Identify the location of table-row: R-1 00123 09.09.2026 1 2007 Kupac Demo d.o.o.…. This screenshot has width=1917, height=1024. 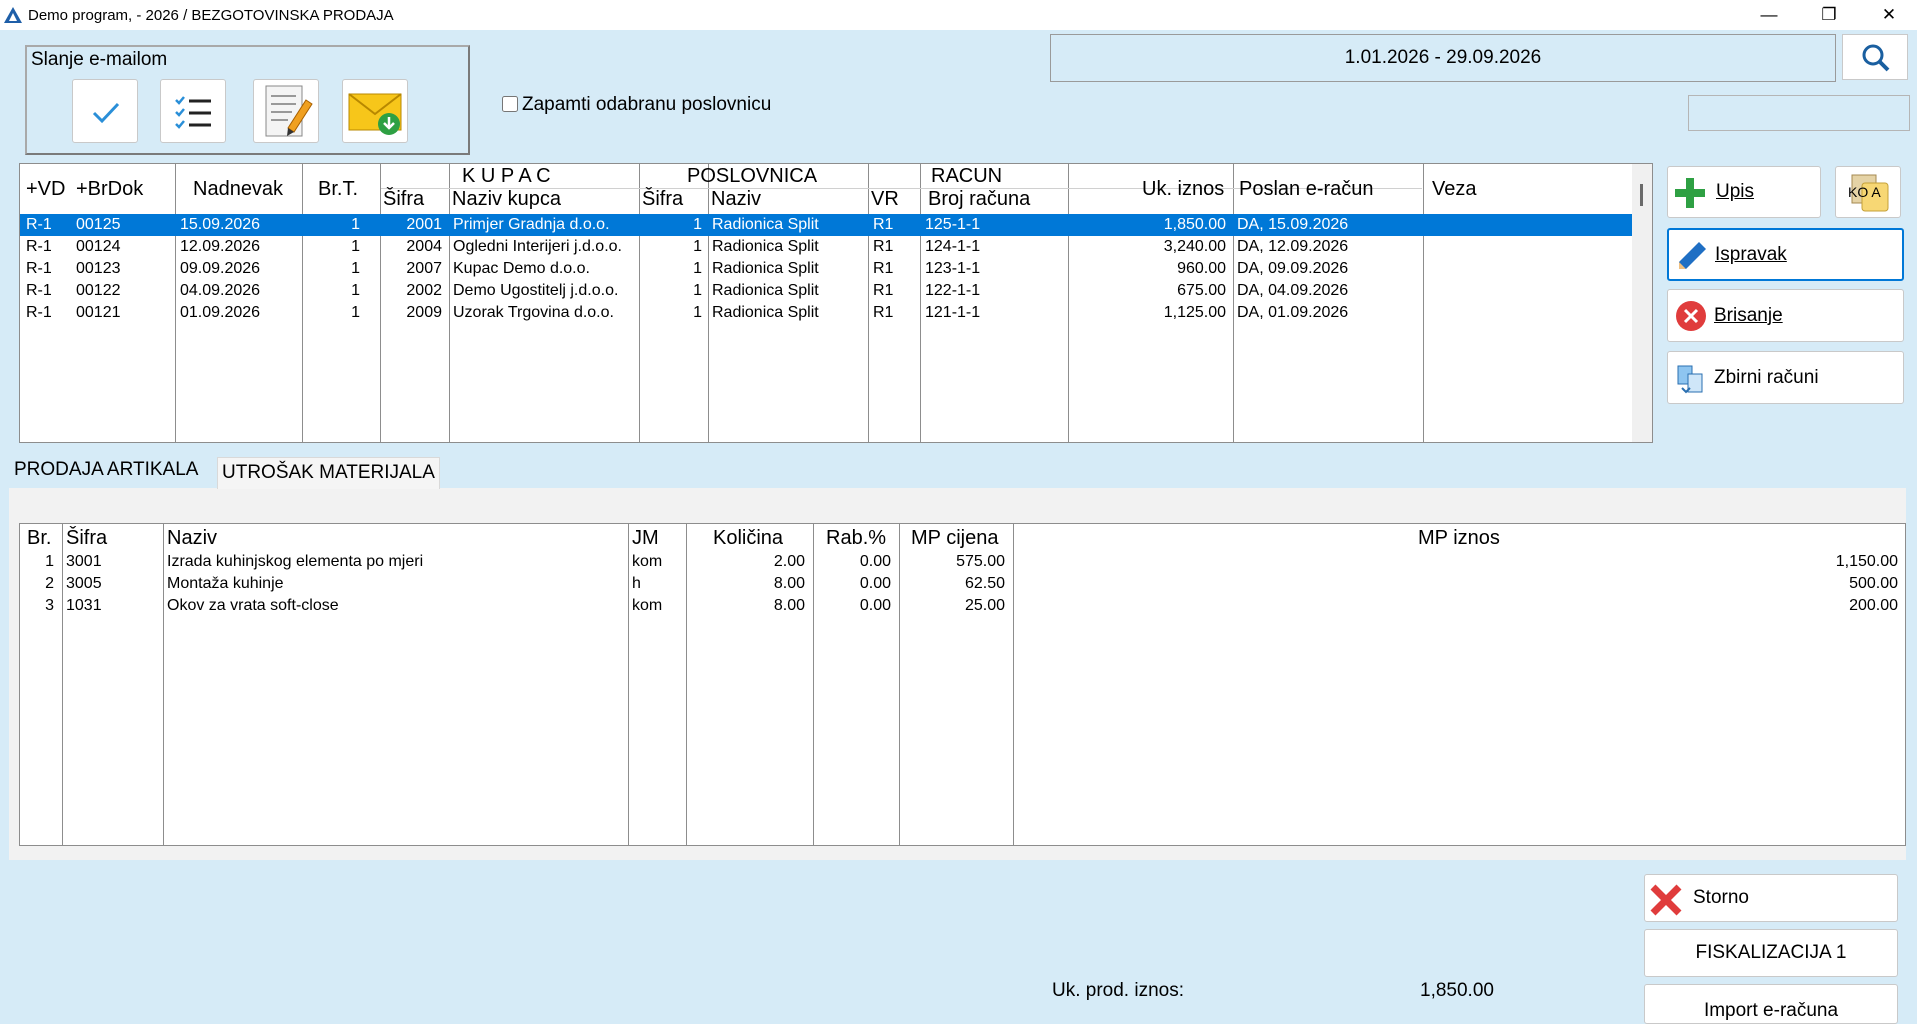
(826, 269).